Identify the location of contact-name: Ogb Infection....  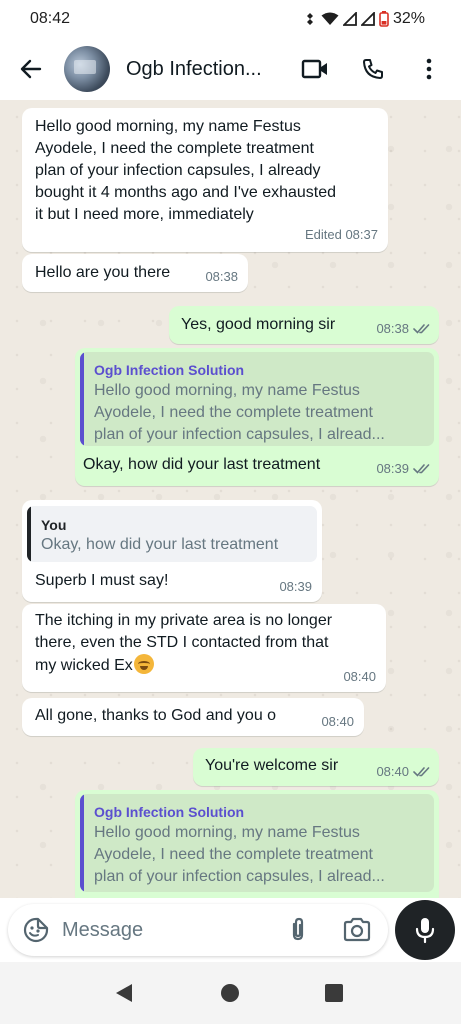
(206, 69).